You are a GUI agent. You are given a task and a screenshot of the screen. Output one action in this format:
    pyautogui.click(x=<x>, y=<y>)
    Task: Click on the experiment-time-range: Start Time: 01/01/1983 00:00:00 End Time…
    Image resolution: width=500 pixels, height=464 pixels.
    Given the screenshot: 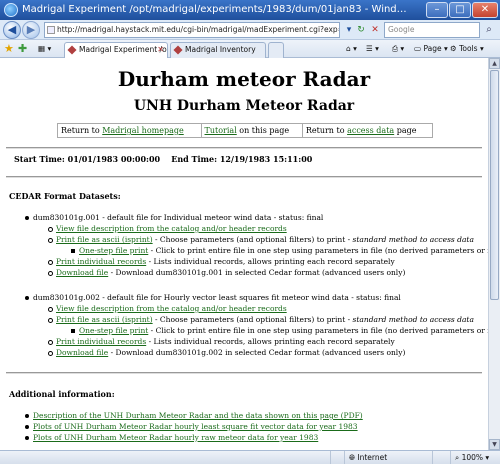 What is the action you would take?
    pyautogui.click(x=163, y=159)
    